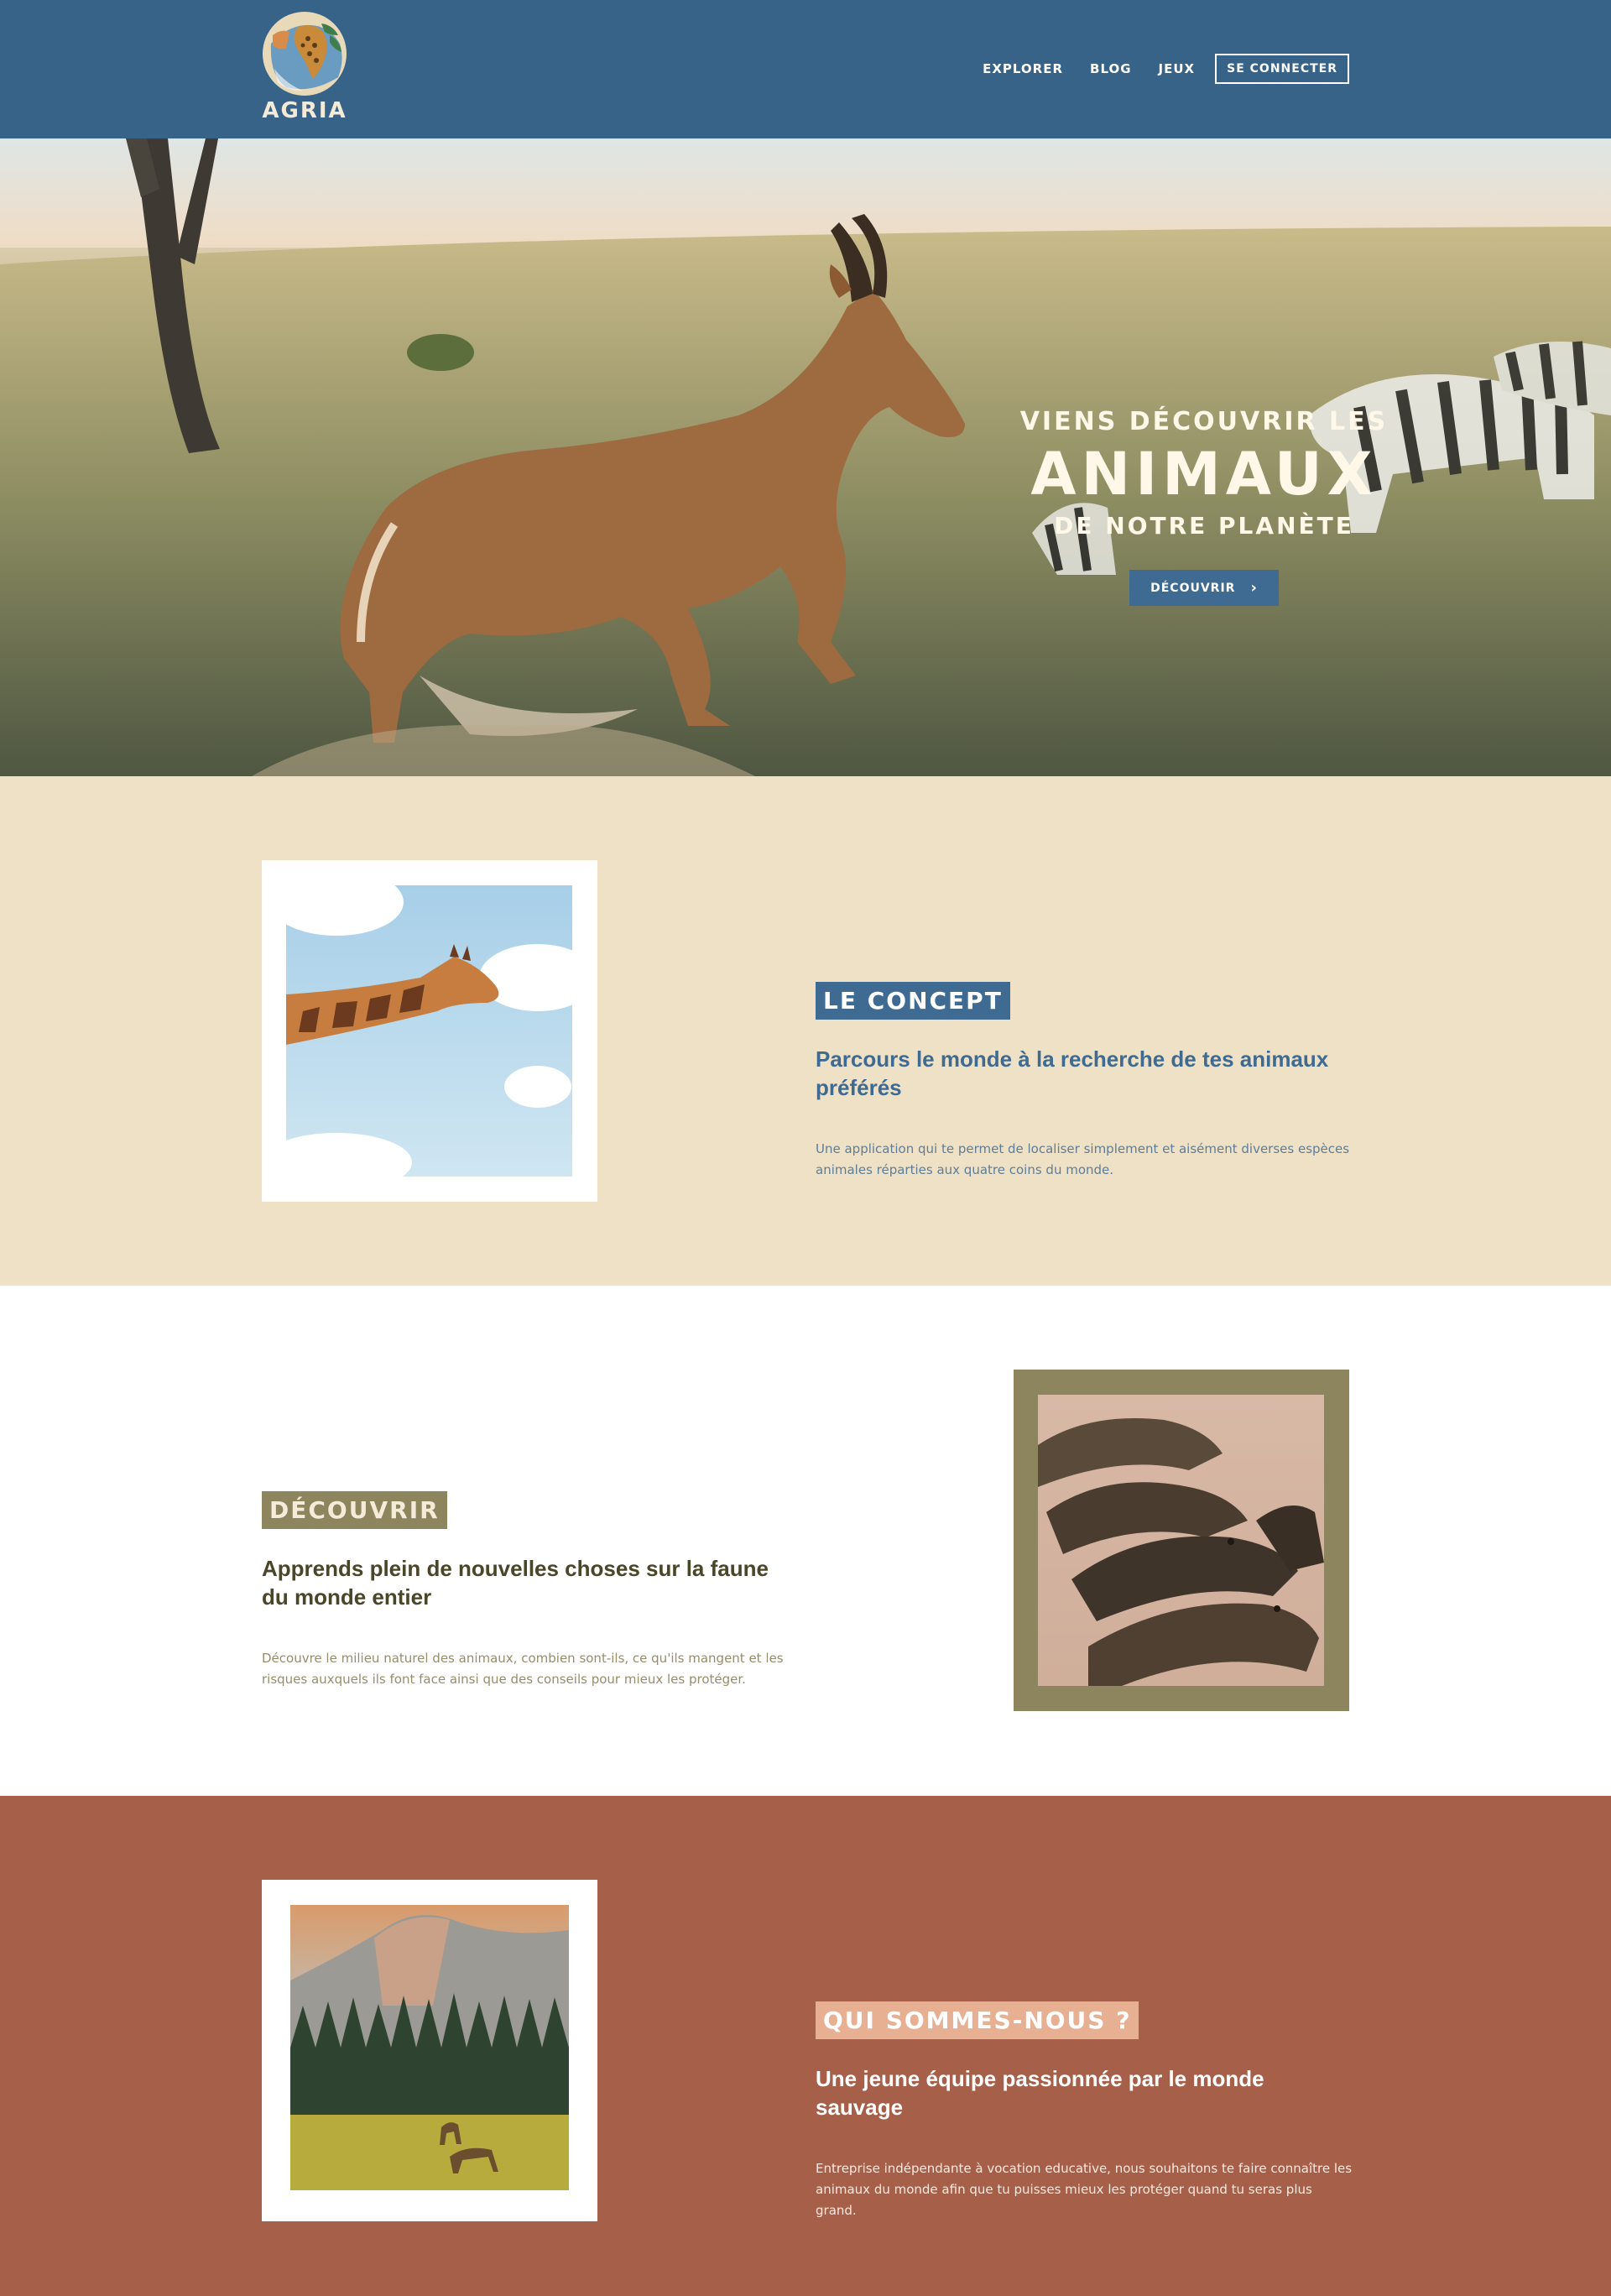 The height and width of the screenshot is (2296, 1611). I want to click on nav-jeux: Jeux, so click(1178, 68).